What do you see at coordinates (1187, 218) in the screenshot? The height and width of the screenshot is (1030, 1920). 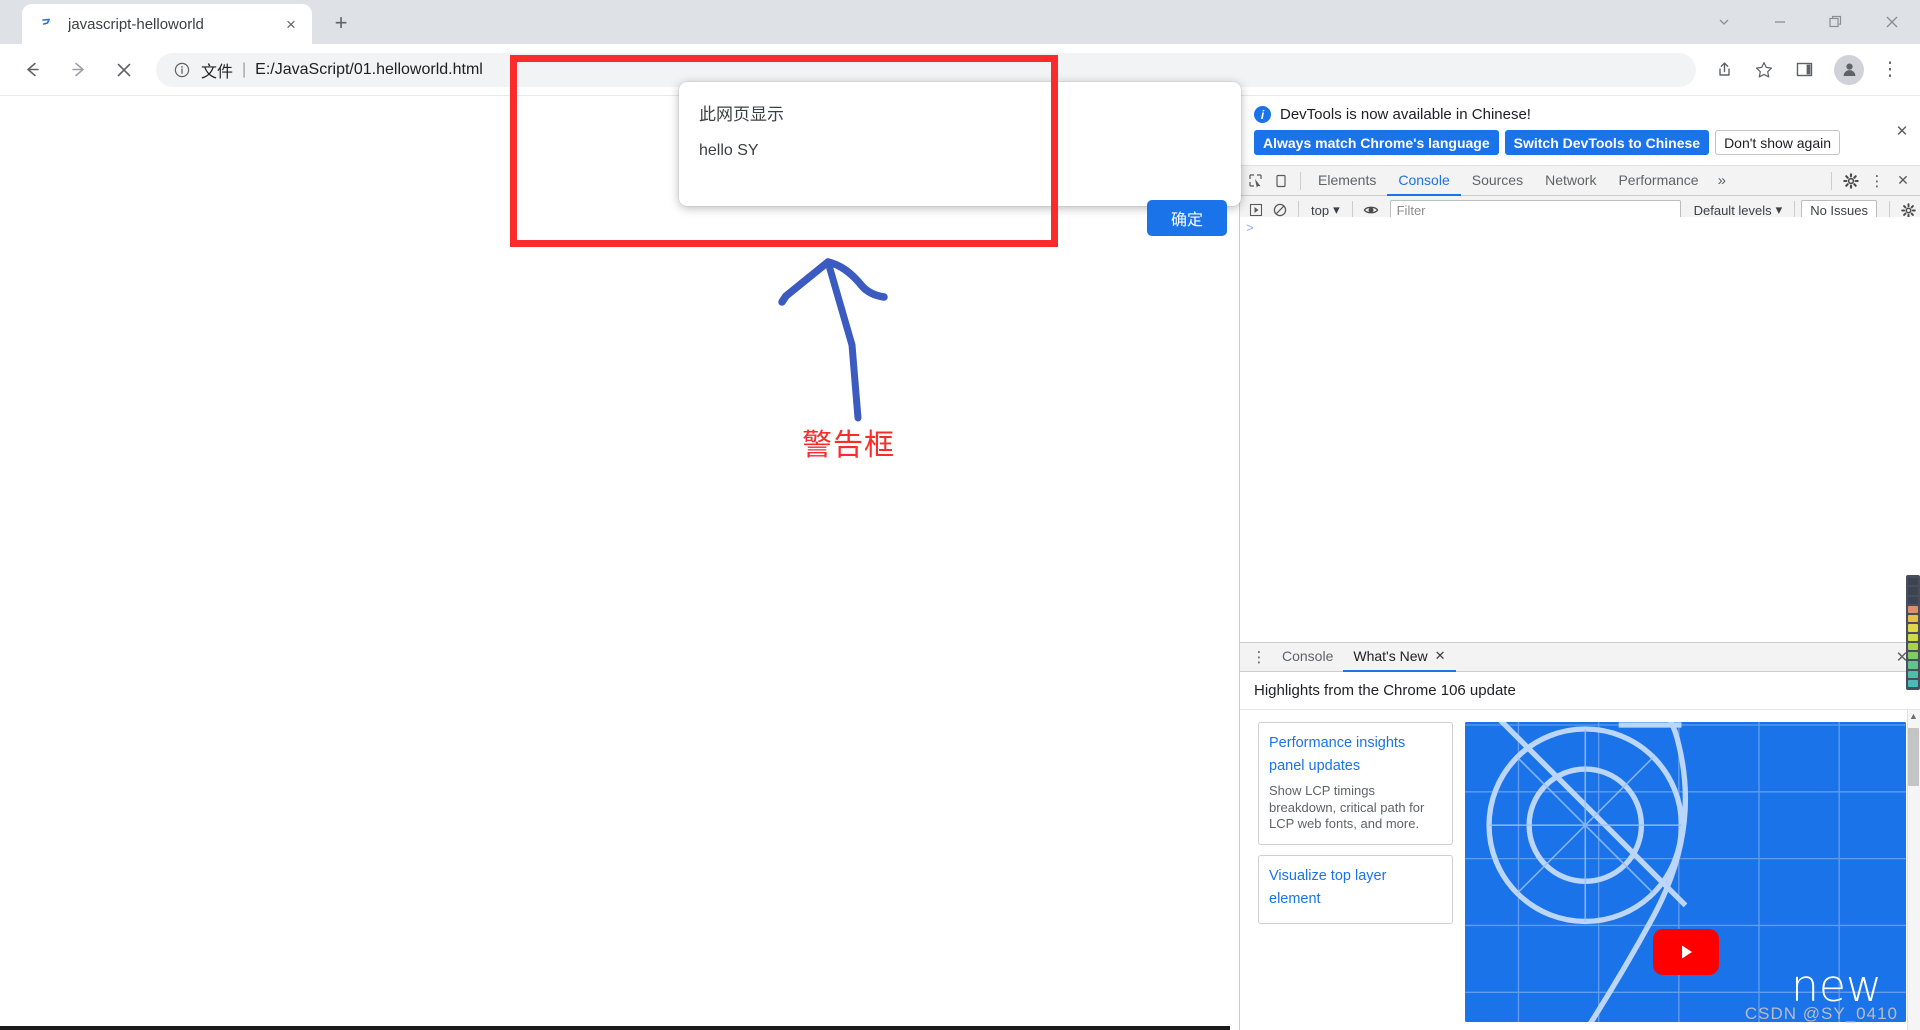 I see `alert-ok-button: 确定` at bounding box center [1187, 218].